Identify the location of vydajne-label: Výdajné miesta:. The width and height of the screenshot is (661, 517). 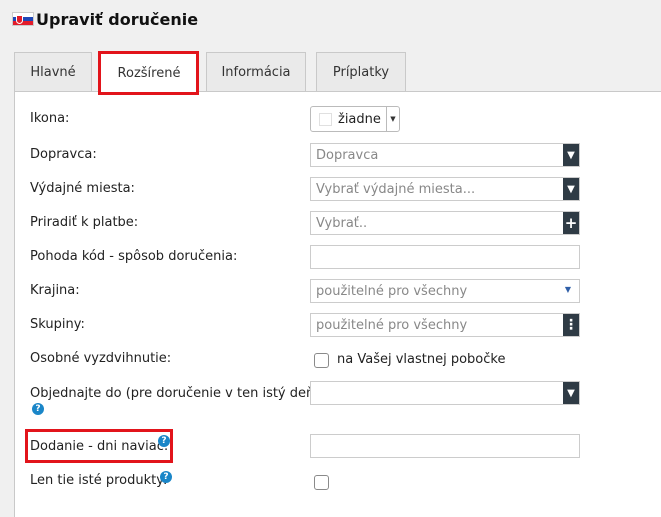
(82, 188).